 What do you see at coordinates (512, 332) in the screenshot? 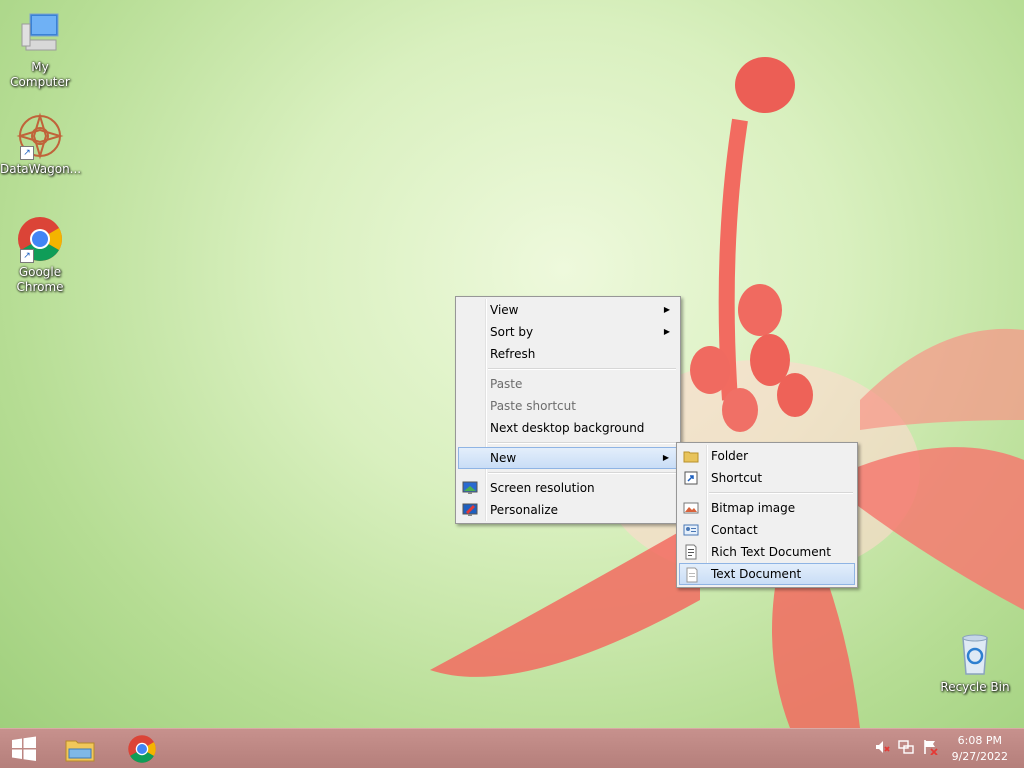
I see `menu-item-label: Sort by` at bounding box center [512, 332].